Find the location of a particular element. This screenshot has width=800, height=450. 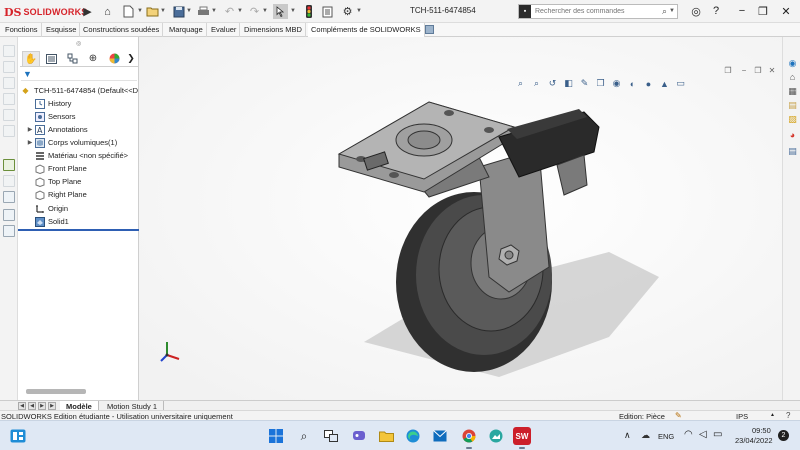

language-indicator: ENG is located at coordinates (666, 436).